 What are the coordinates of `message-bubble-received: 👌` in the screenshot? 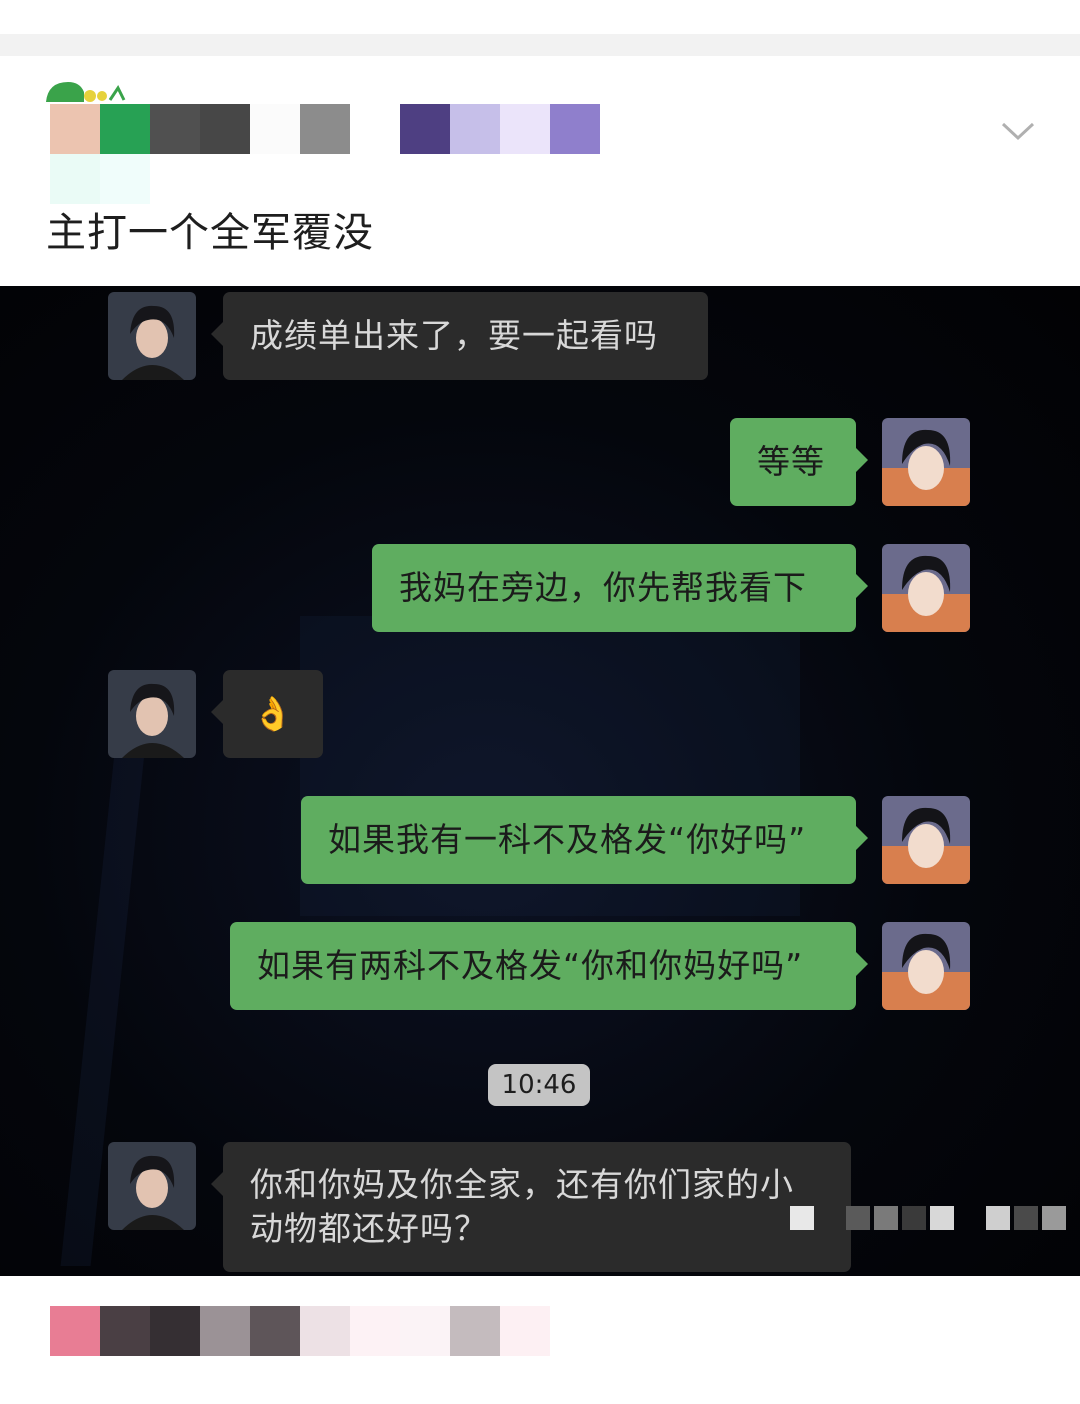 It's located at (267, 714).